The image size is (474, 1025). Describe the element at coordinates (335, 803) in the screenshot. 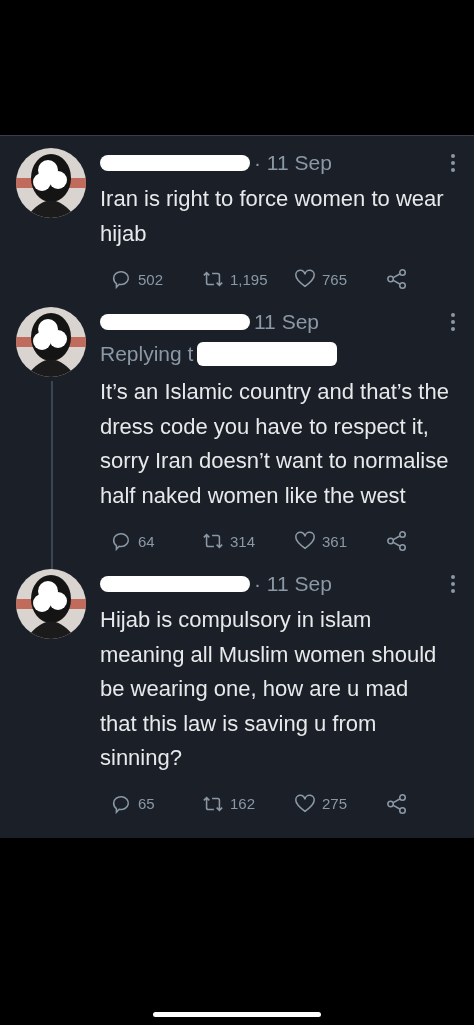

I see `like-count: 275` at that location.